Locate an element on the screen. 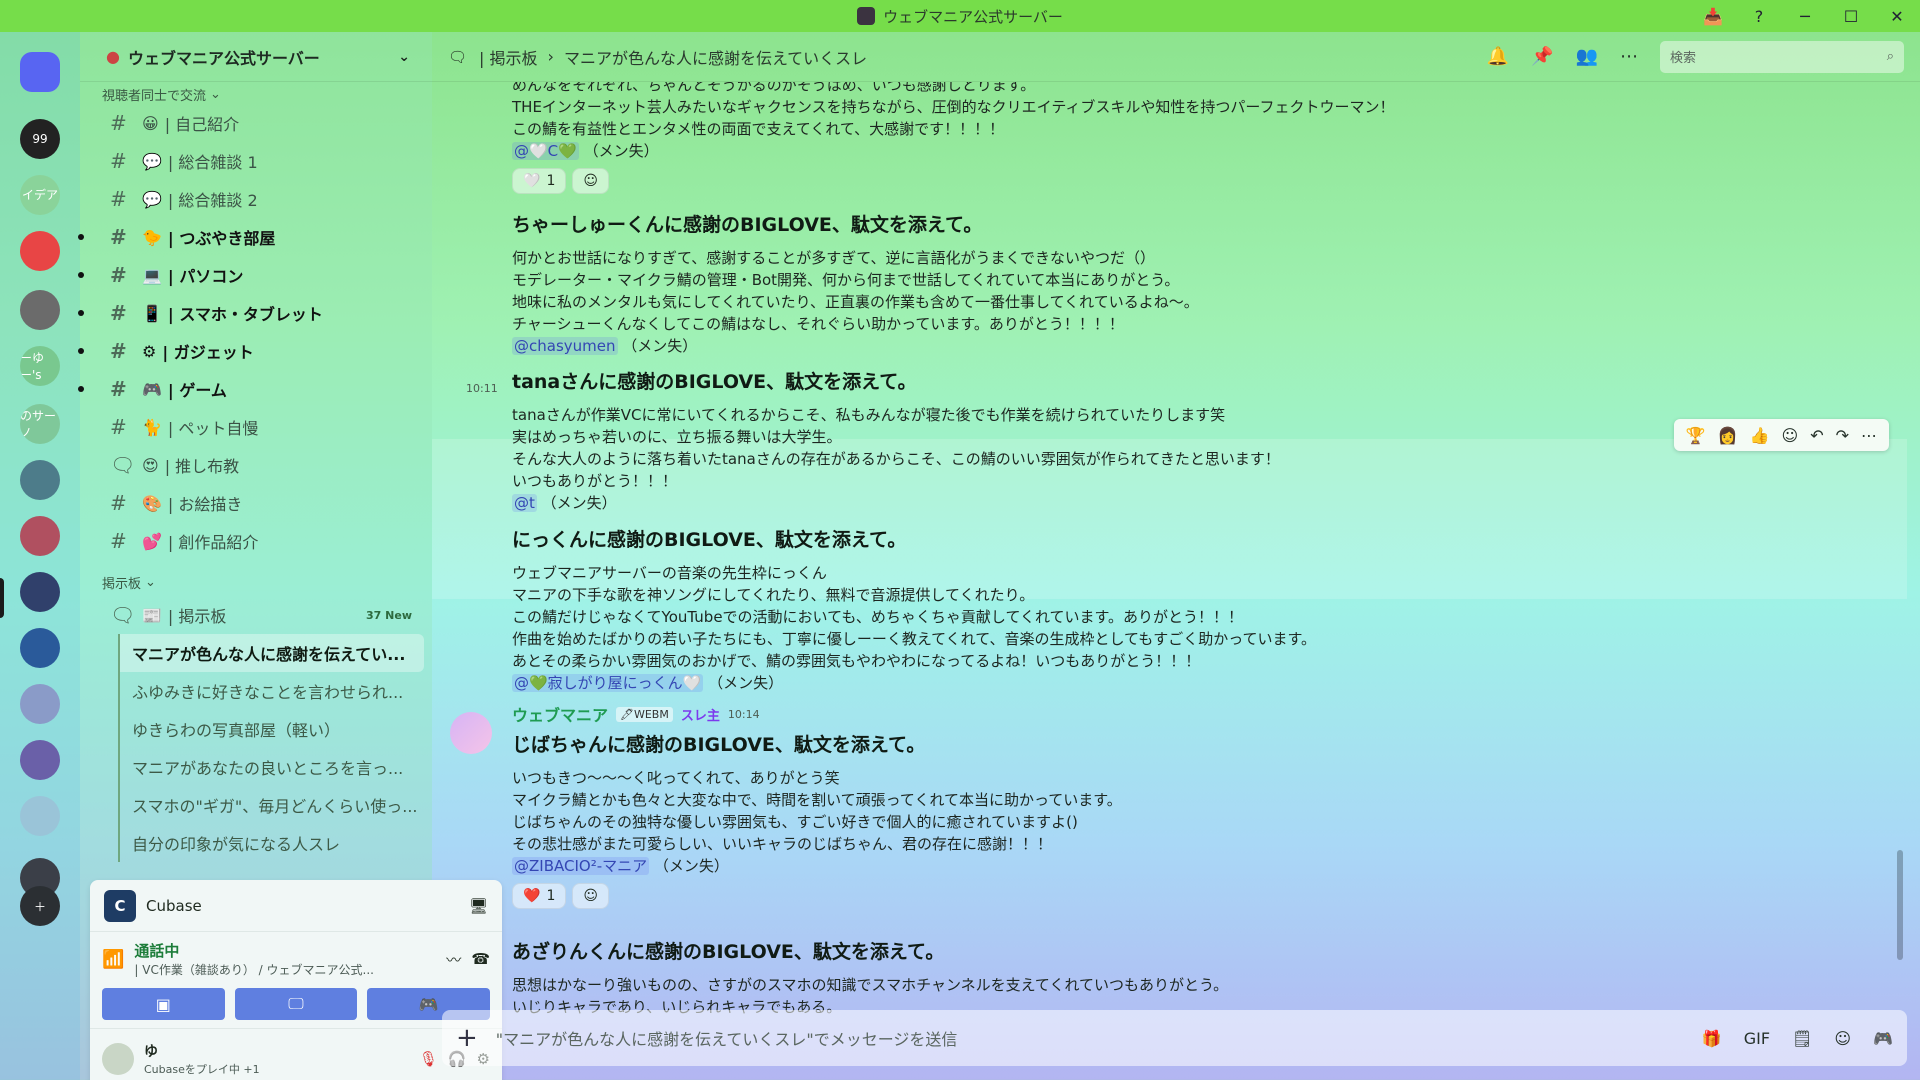  add-server-icon: ＋ is located at coordinates (40, 906).